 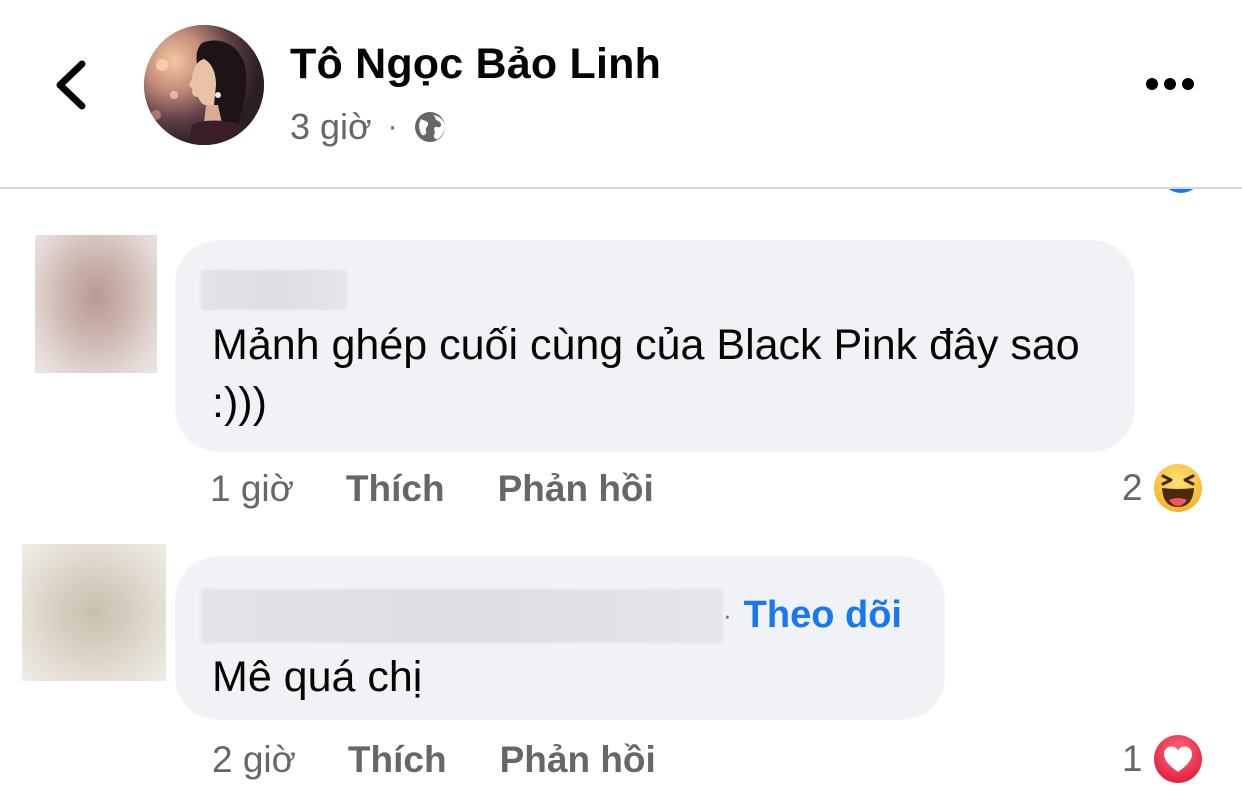 What do you see at coordinates (1132, 758) in the screenshot?
I see `reaction-count: 1` at bounding box center [1132, 758].